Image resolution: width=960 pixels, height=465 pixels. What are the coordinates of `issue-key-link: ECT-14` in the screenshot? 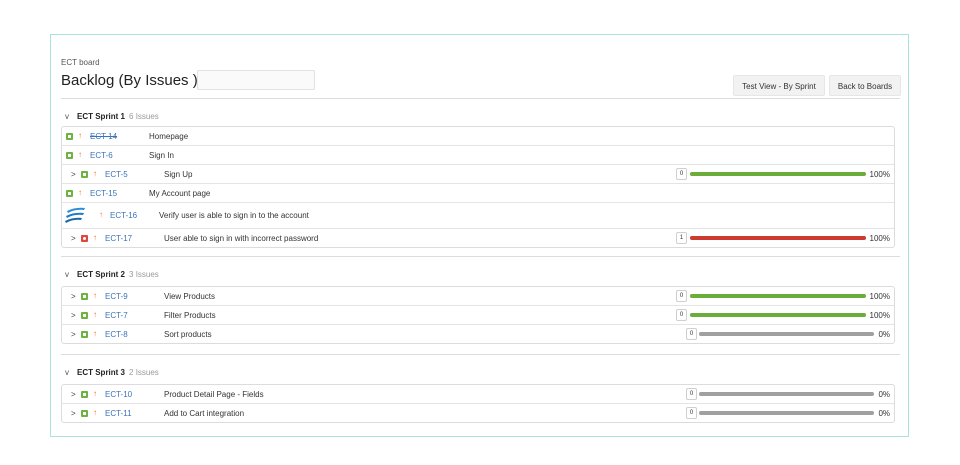 It's located at (103, 136).